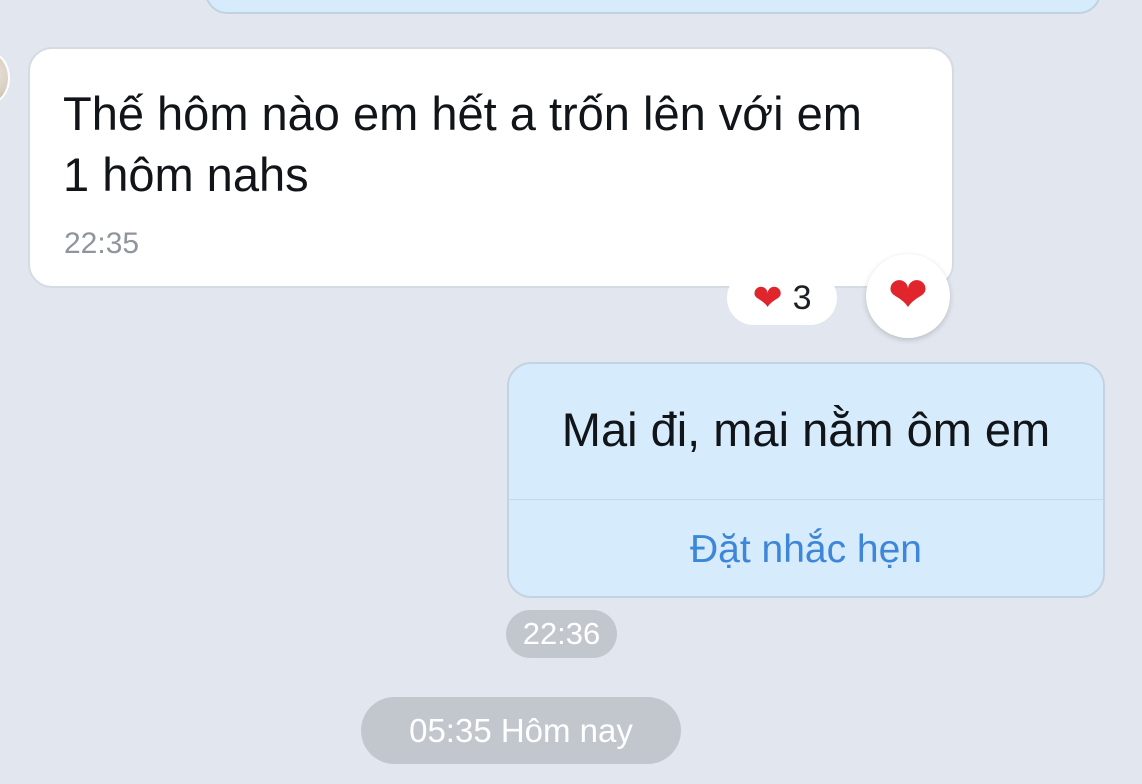 Image resolution: width=1142 pixels, height=784 pixels. Describe the element at coordinates (653, 7) in the screenshot. I see `previous-message-bubble` at that location.